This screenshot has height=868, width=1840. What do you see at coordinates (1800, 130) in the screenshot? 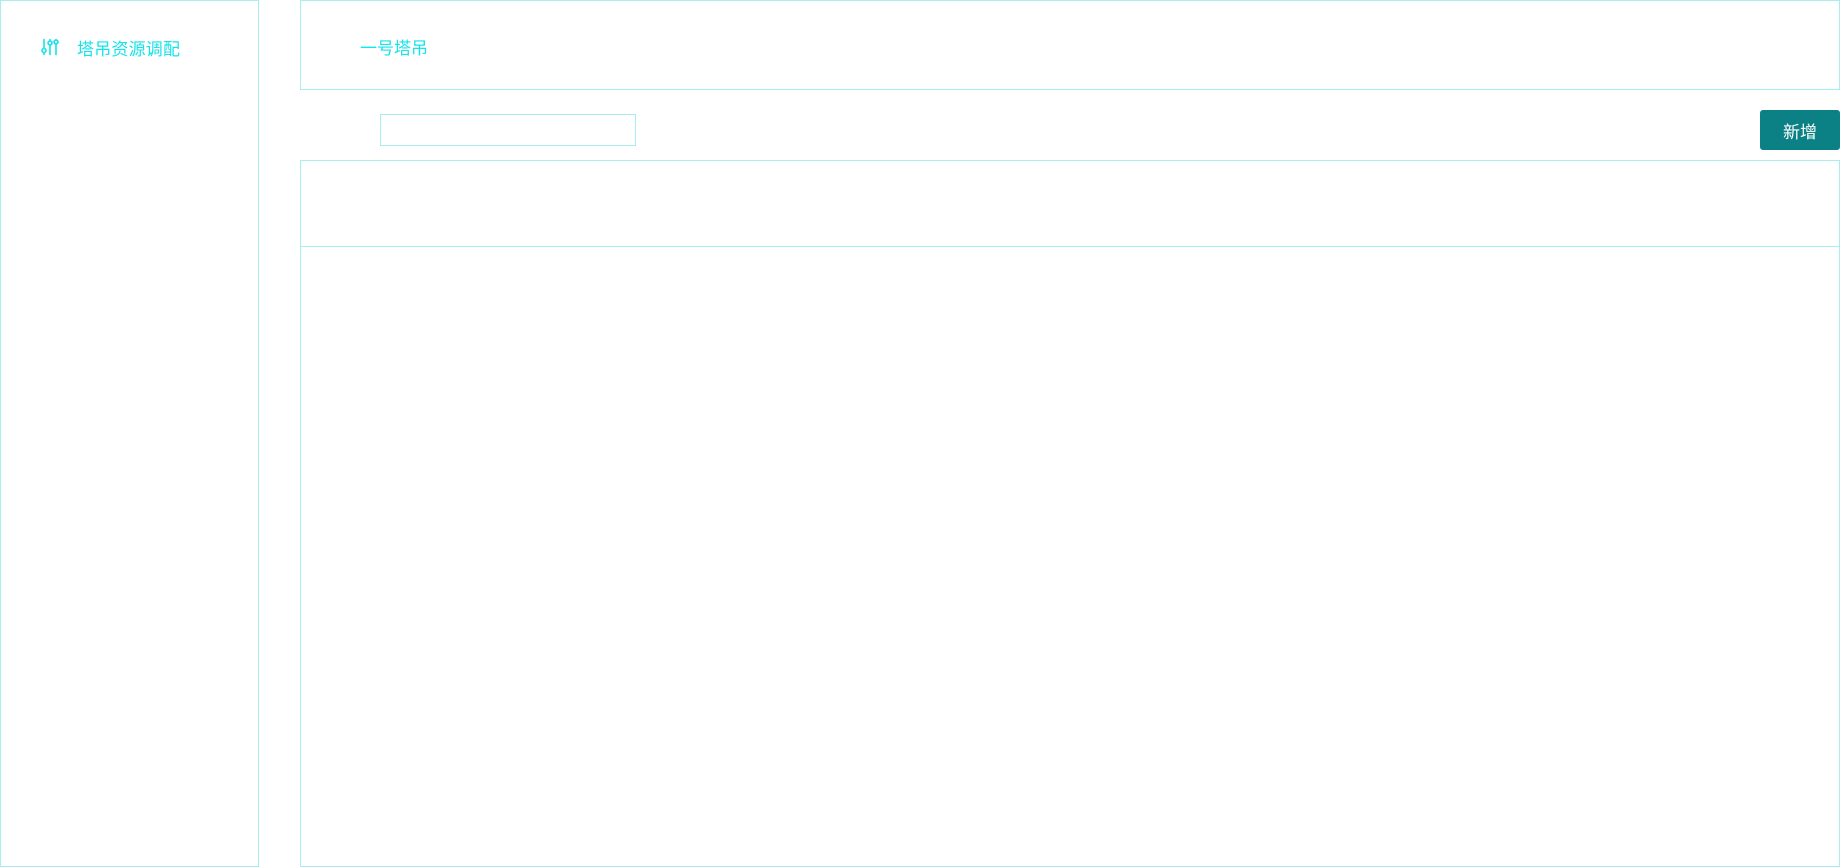
I see `add-button: 新增` at bounding box center [1800, 130].